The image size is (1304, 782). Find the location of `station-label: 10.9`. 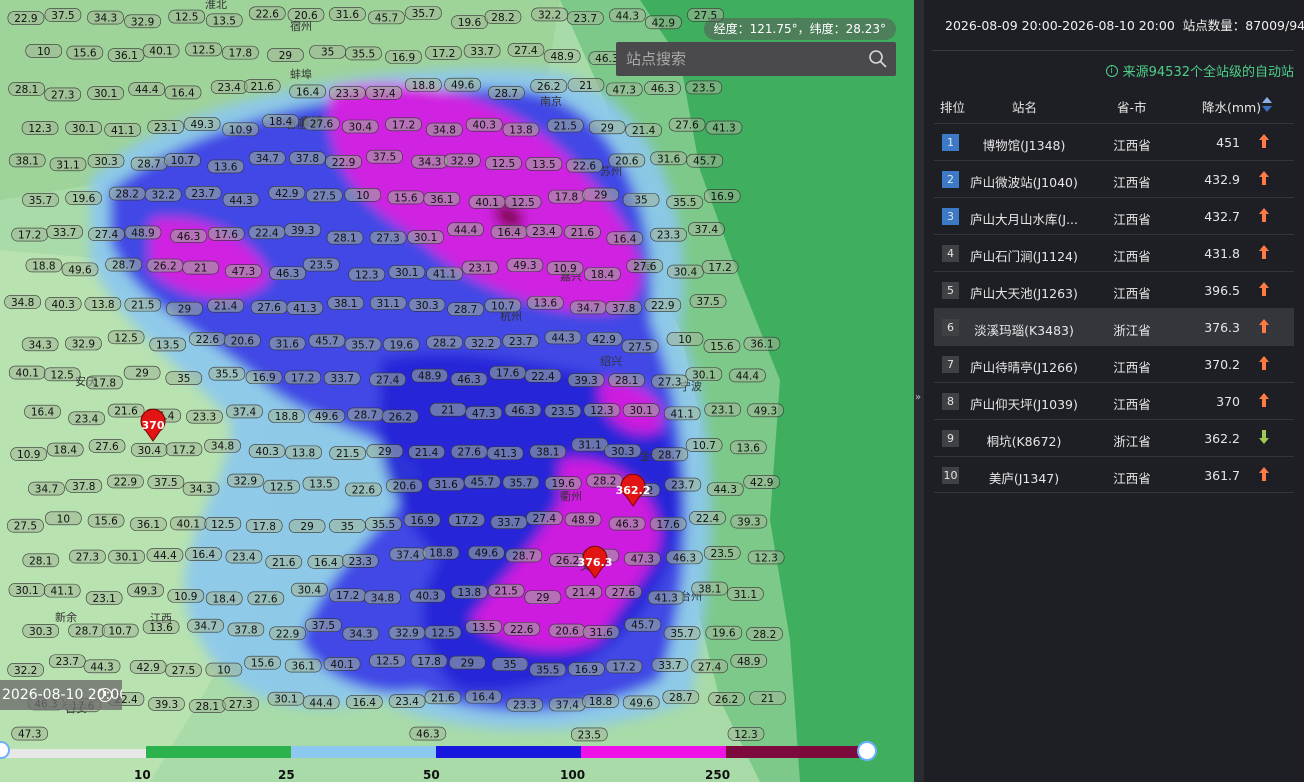

station-label: 10.9 is located at coordinates (565, 268).